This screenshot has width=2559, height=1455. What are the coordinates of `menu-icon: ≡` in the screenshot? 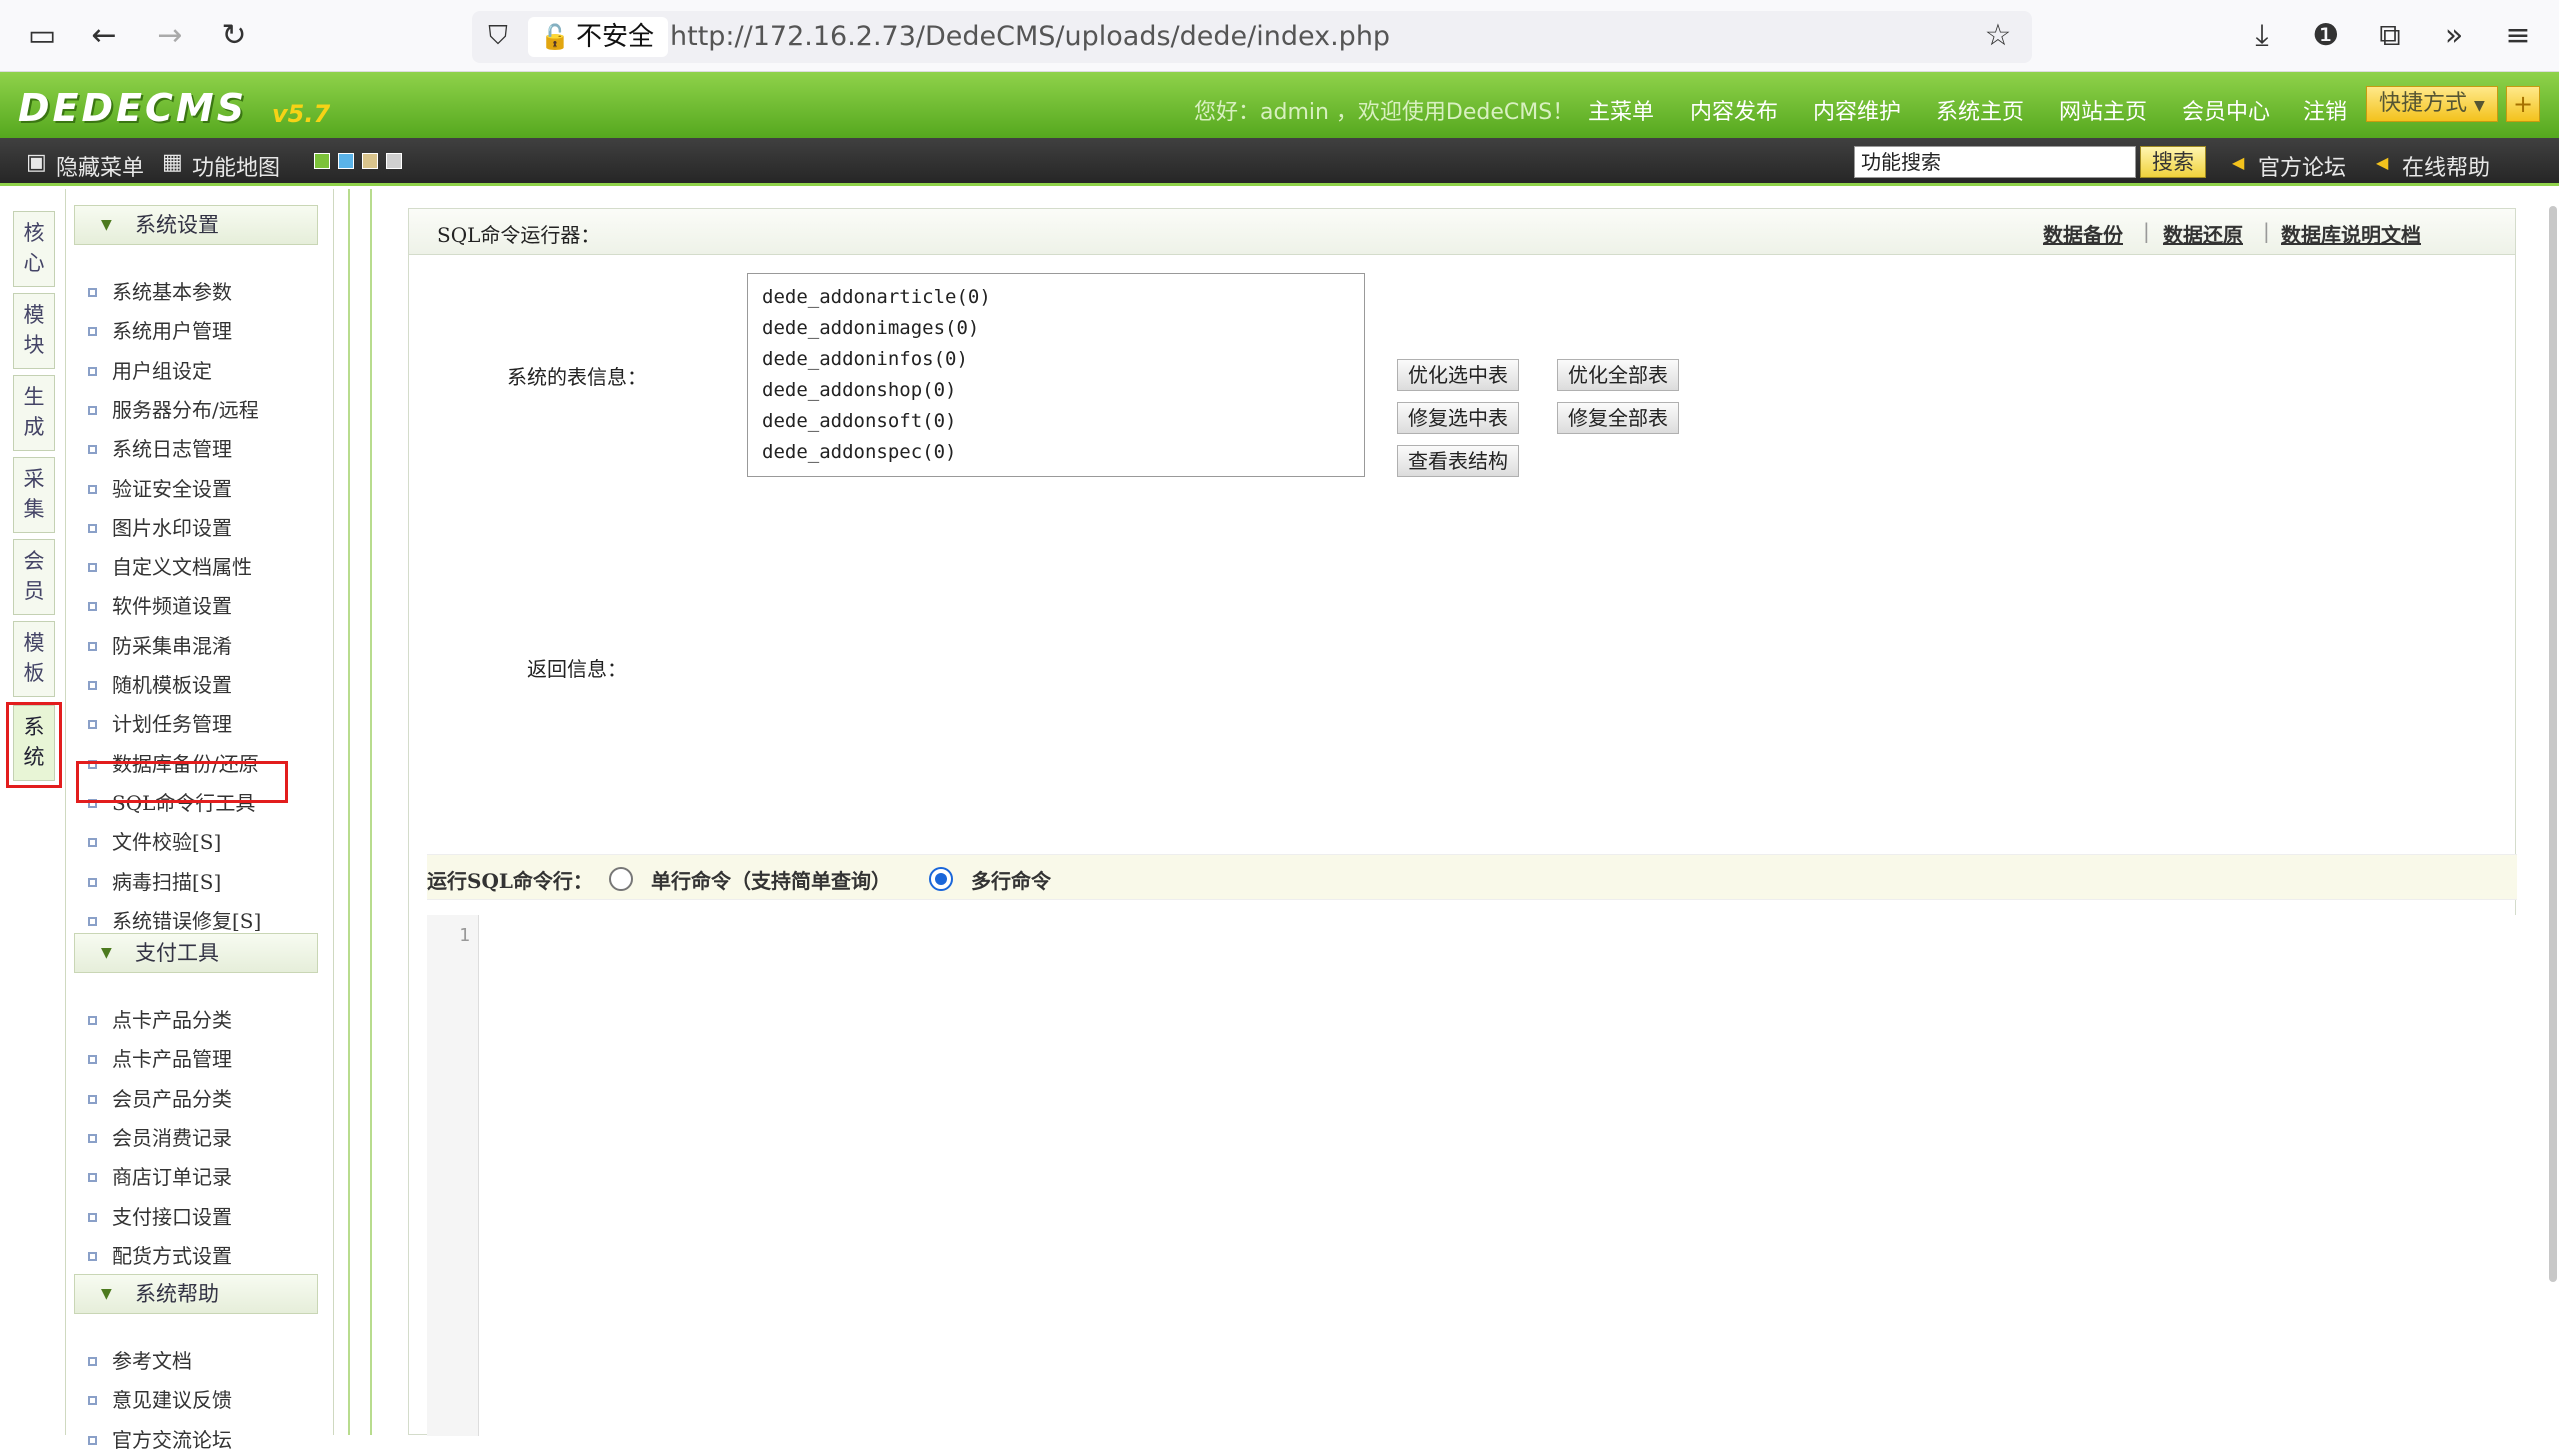 It's located at (2518, 36).